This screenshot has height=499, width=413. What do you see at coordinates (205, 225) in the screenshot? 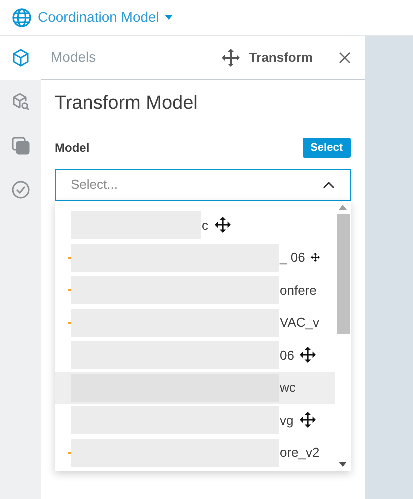
I see `model-name: c` at bounding box center [205, 225].